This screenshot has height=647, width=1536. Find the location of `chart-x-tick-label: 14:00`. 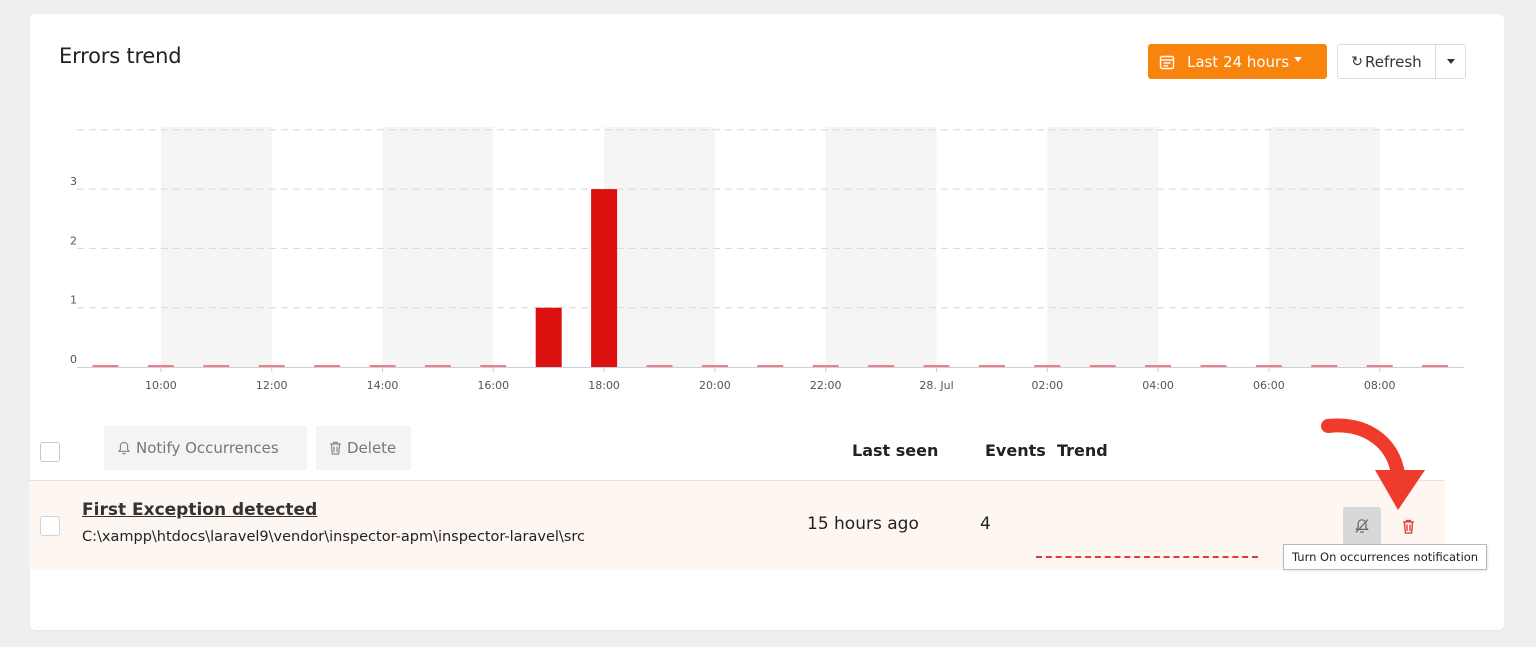

chart-x-tick-label: 14:00 is located at coordinates (383, 385).